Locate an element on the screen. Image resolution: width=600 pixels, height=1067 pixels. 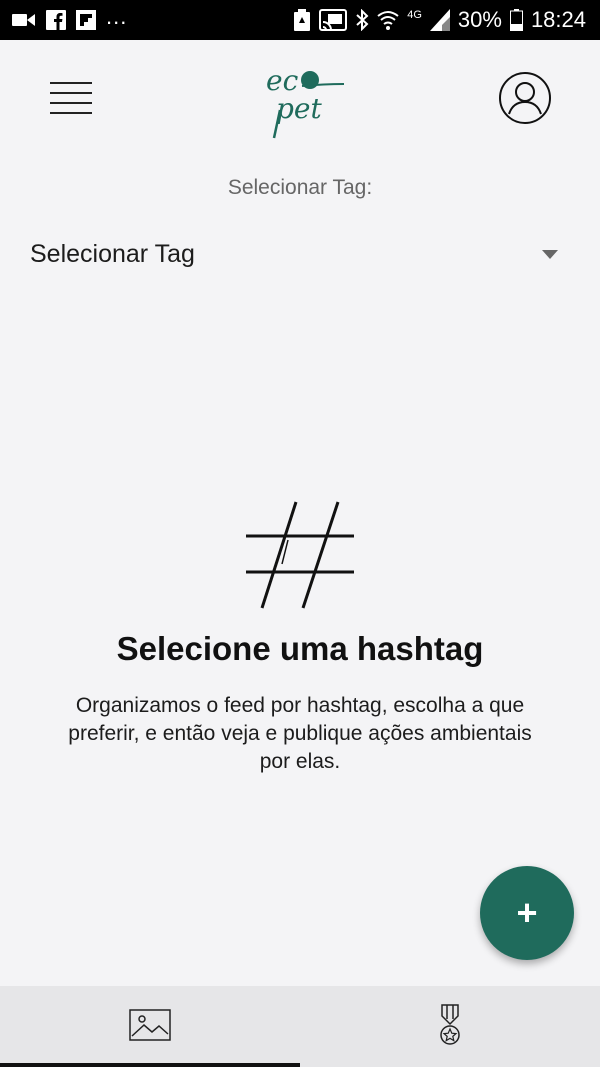
medal-icon is located at coordinates (450, 1024).